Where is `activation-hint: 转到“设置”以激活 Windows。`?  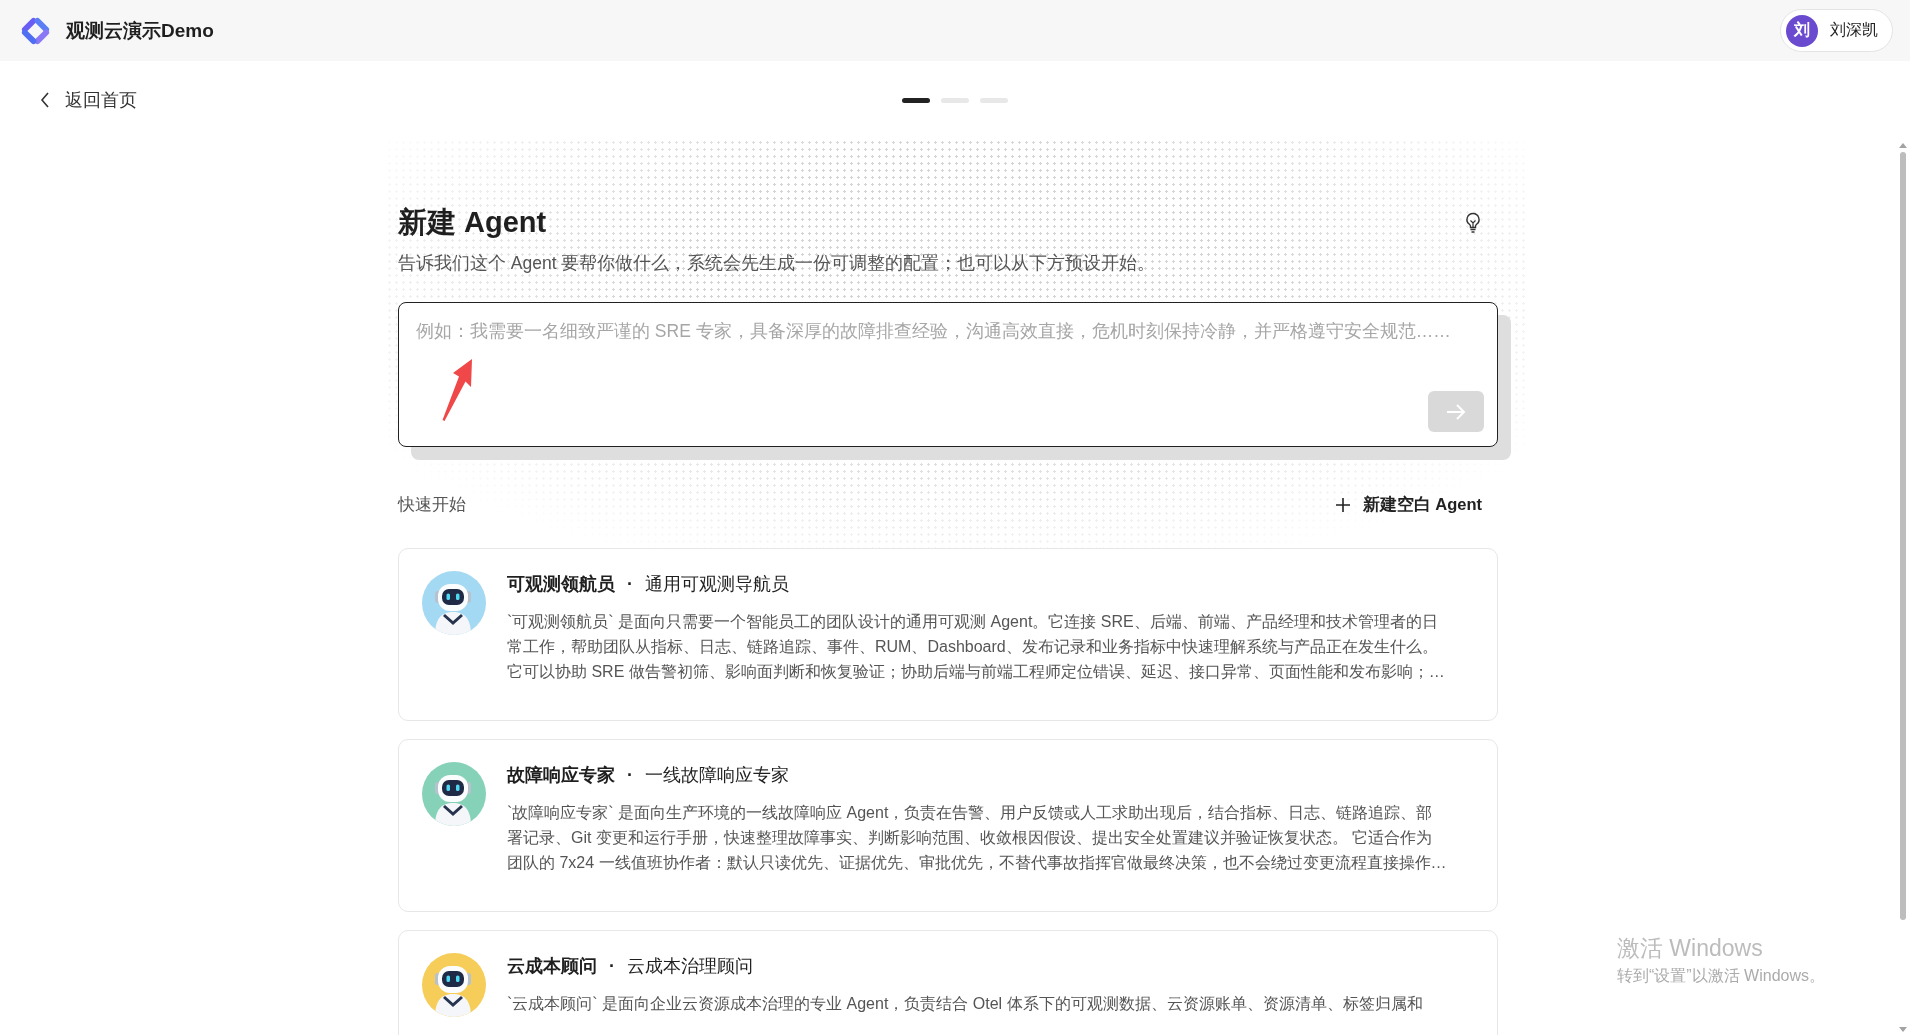
activation-hint: 转到“设置”以激活 Windows。 is located at coordinates (1721, 976).